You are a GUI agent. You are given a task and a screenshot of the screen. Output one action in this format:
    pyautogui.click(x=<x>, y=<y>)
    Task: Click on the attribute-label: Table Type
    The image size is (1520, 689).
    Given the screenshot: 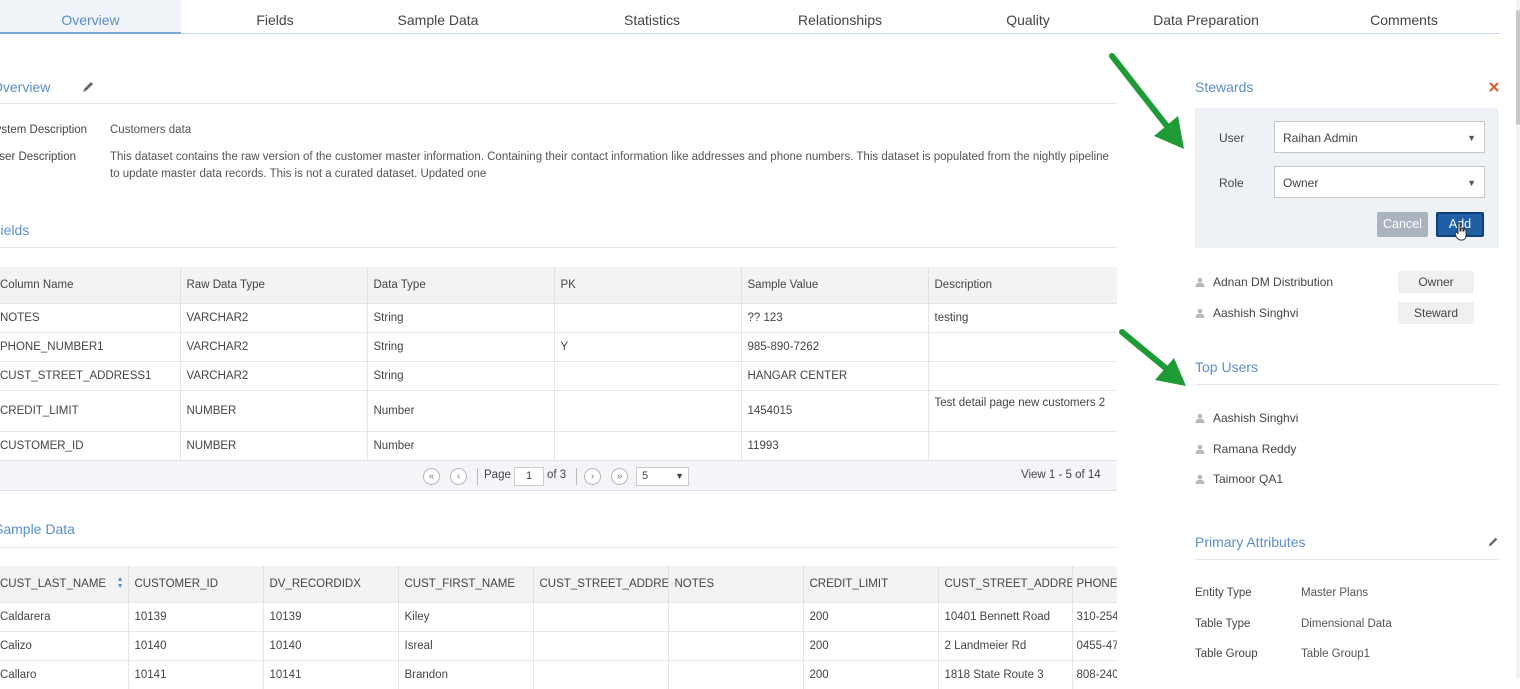 What is the action you would take?
    pyautogui.click(x=1223, y=624)
    